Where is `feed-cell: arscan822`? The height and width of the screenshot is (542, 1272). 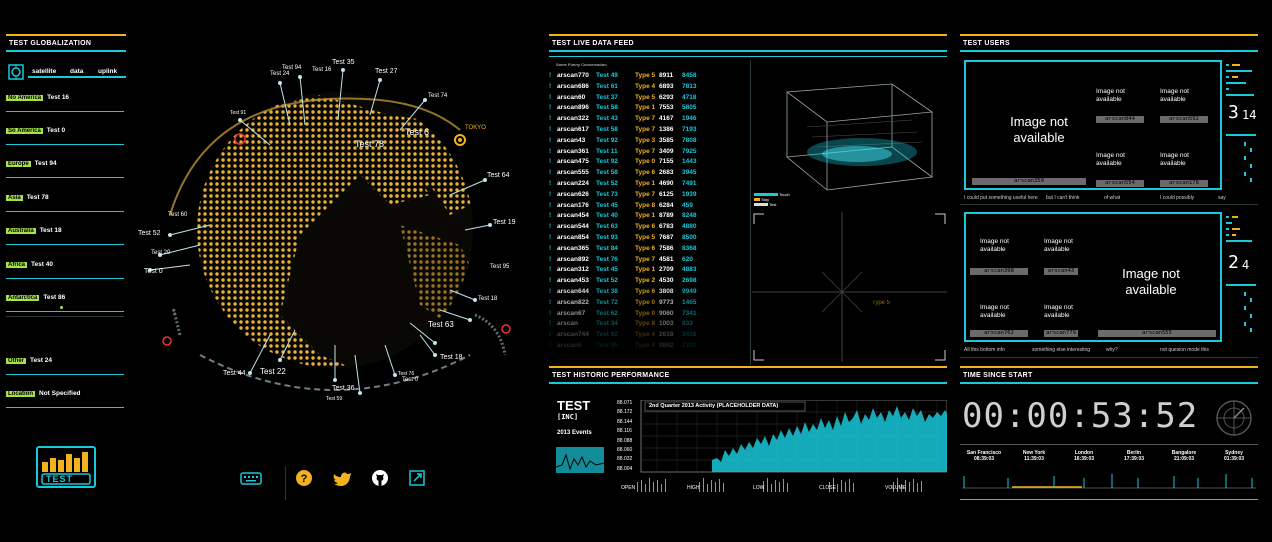 feed-cell: arscan822 is located at coordinates (573, 302).